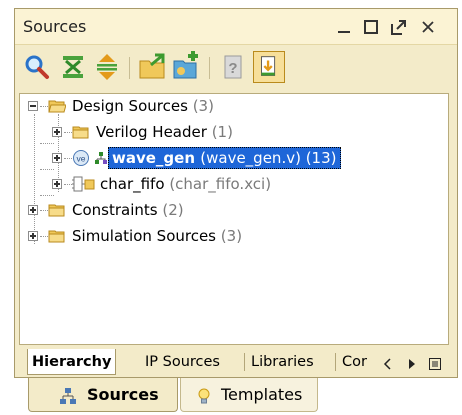 The width and height of the screenshot is (462, 415). What do you see at coordinates (269, 67) in the screenshot?
I see `show-hierarchy-icon` at bounding box center [269, 67].